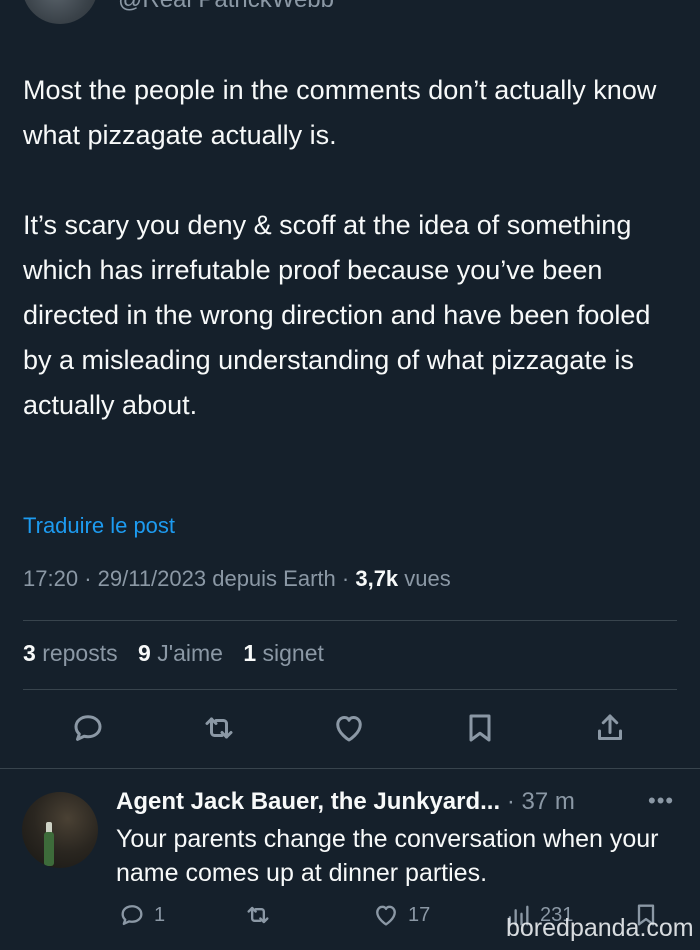  I want to click on views-count: 3,7k, so click(377, 578).